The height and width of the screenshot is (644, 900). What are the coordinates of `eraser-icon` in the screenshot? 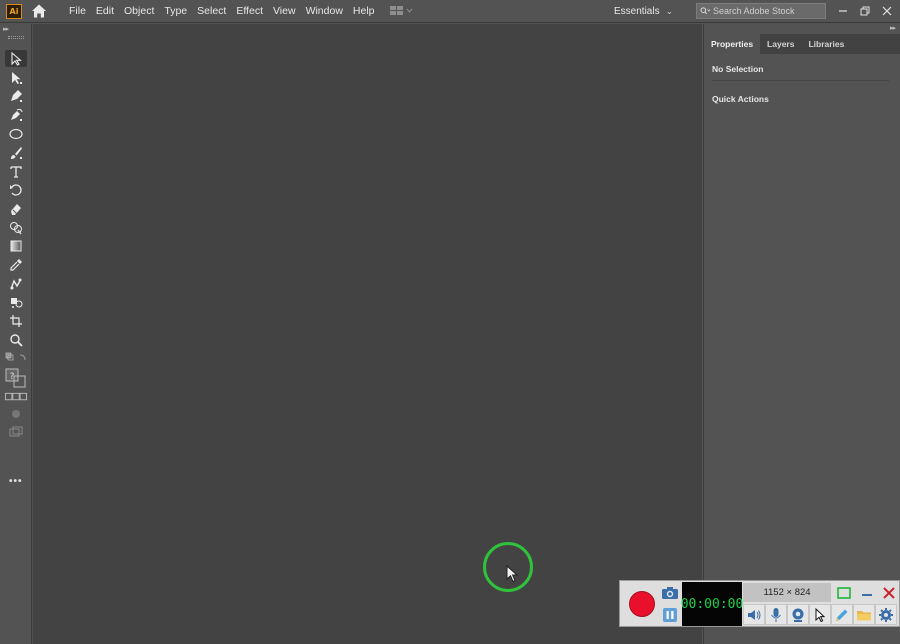 It's located at (16, 209).